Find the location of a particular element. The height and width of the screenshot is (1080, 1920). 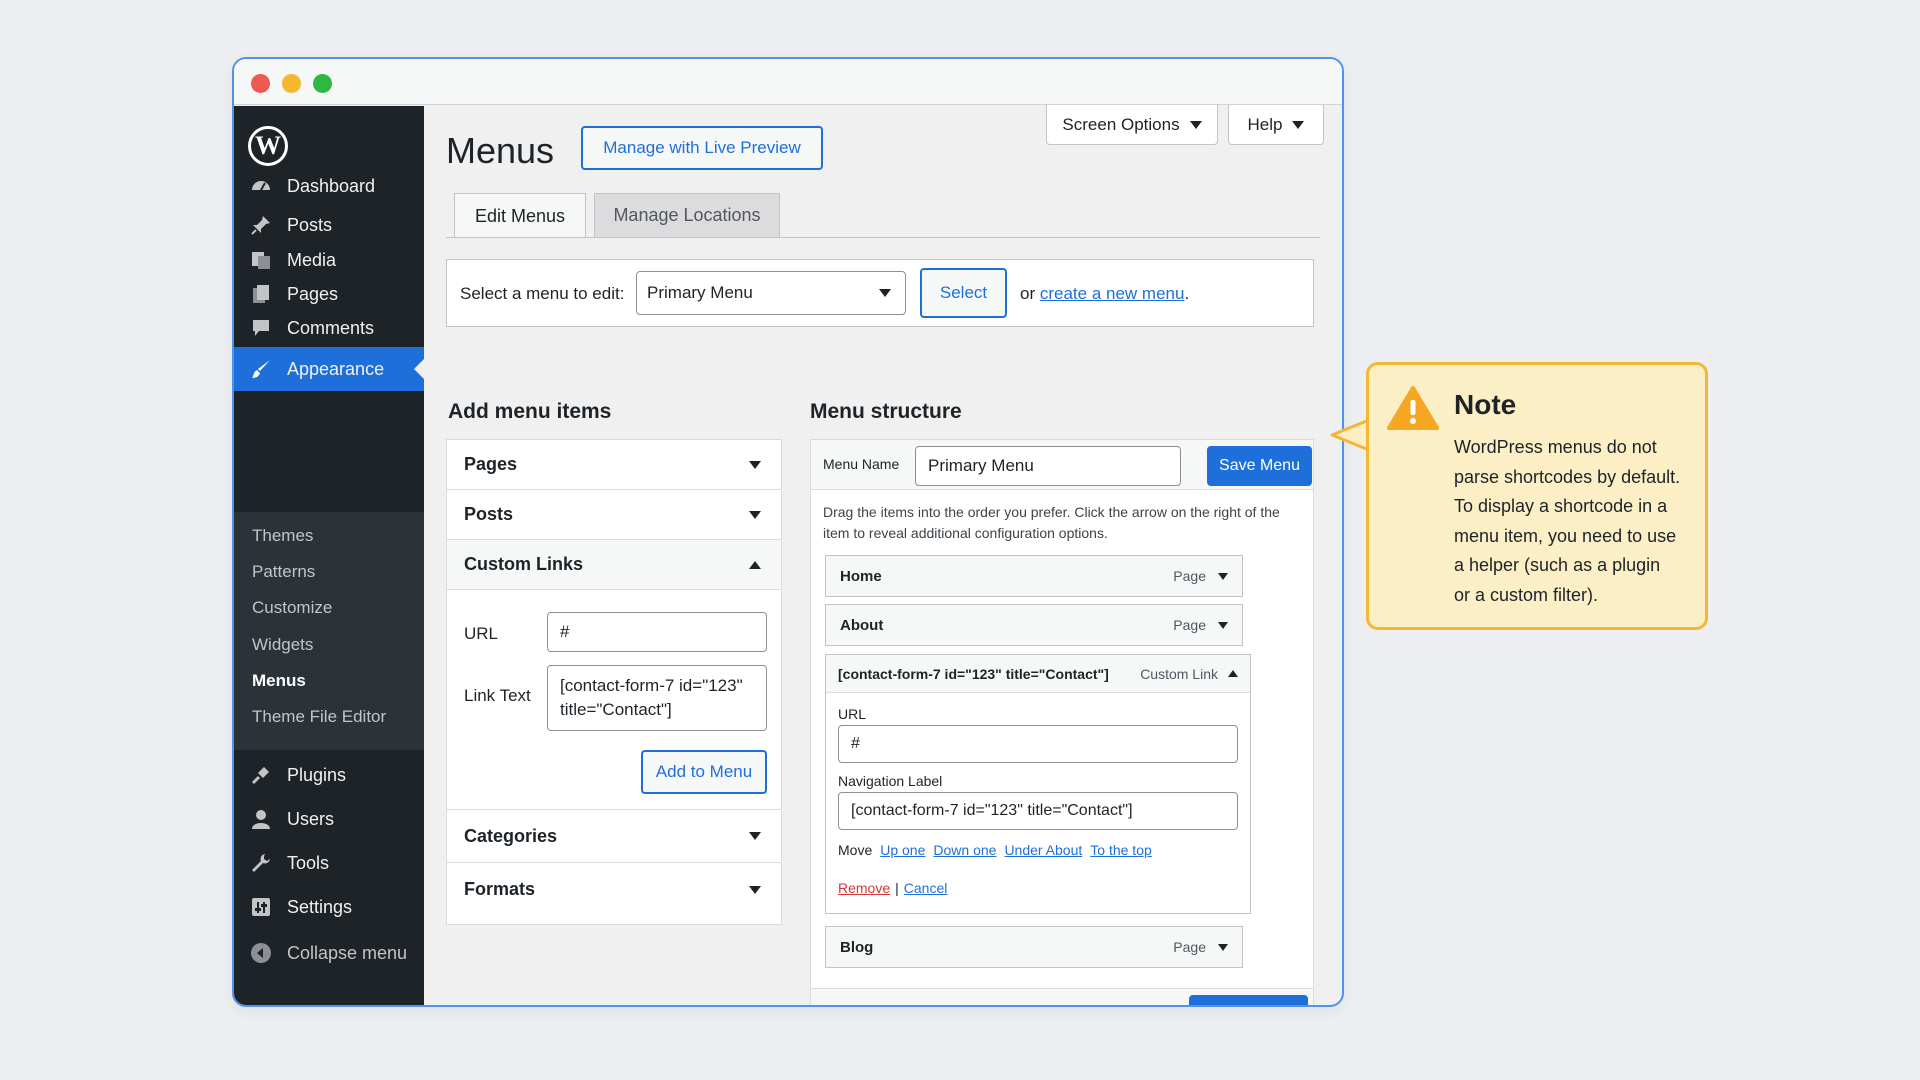

dashboard-icon is located at coordinates (261, 186).